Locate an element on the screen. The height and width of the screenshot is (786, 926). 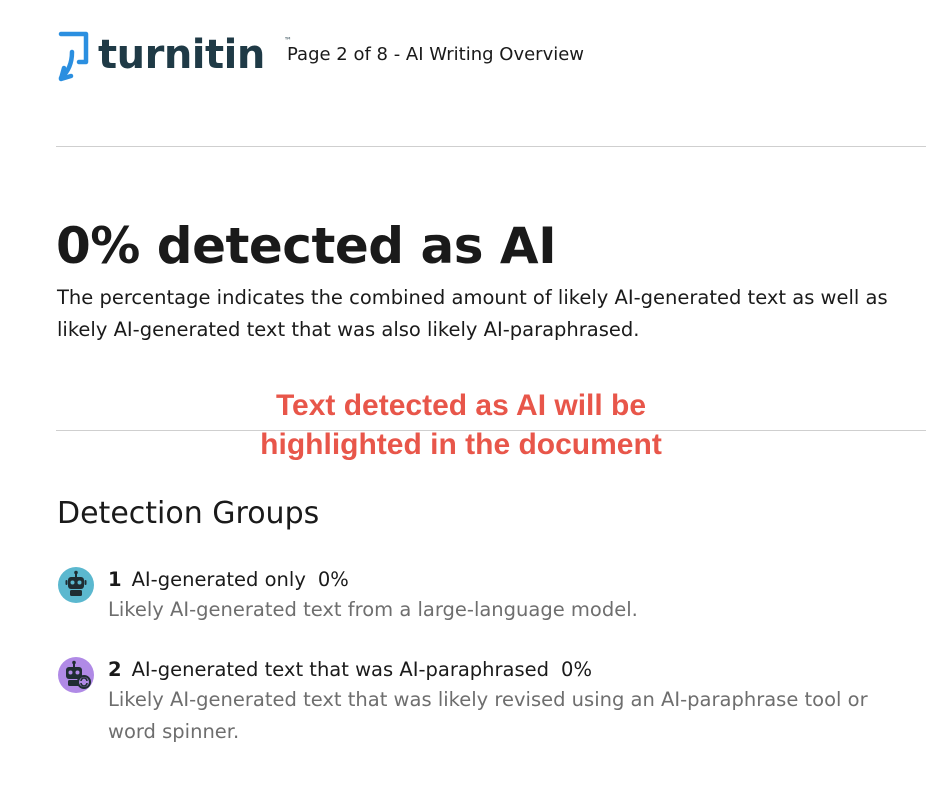
group-label: AI-generated only is located at coordinates (218, 579).